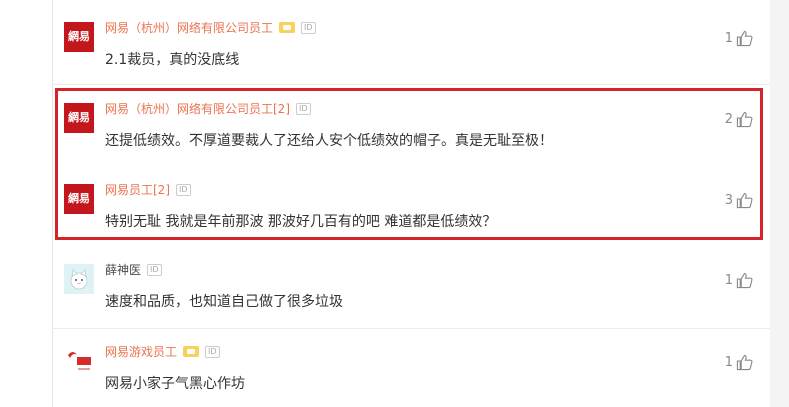 This screenshot has width=789, height=407. I want to click on avatar-netease-games, so click(79, 361).